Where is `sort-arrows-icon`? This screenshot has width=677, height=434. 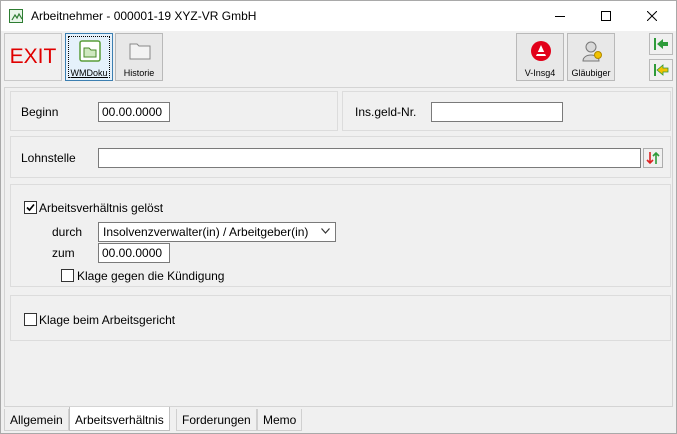
sort-arrows-icon is located at coordinates (653, 158).